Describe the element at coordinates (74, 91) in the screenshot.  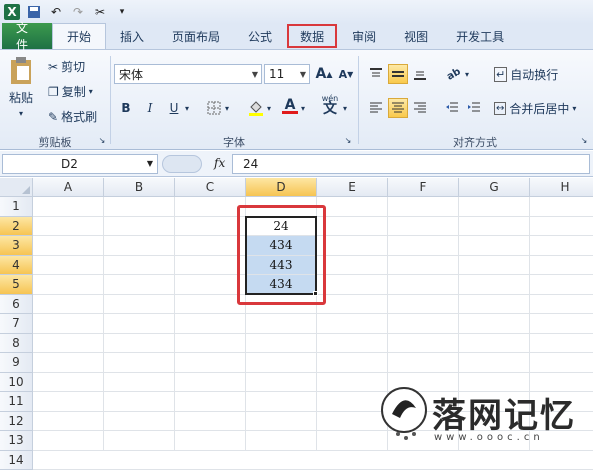
I see `copy-label: 复制` at that location.